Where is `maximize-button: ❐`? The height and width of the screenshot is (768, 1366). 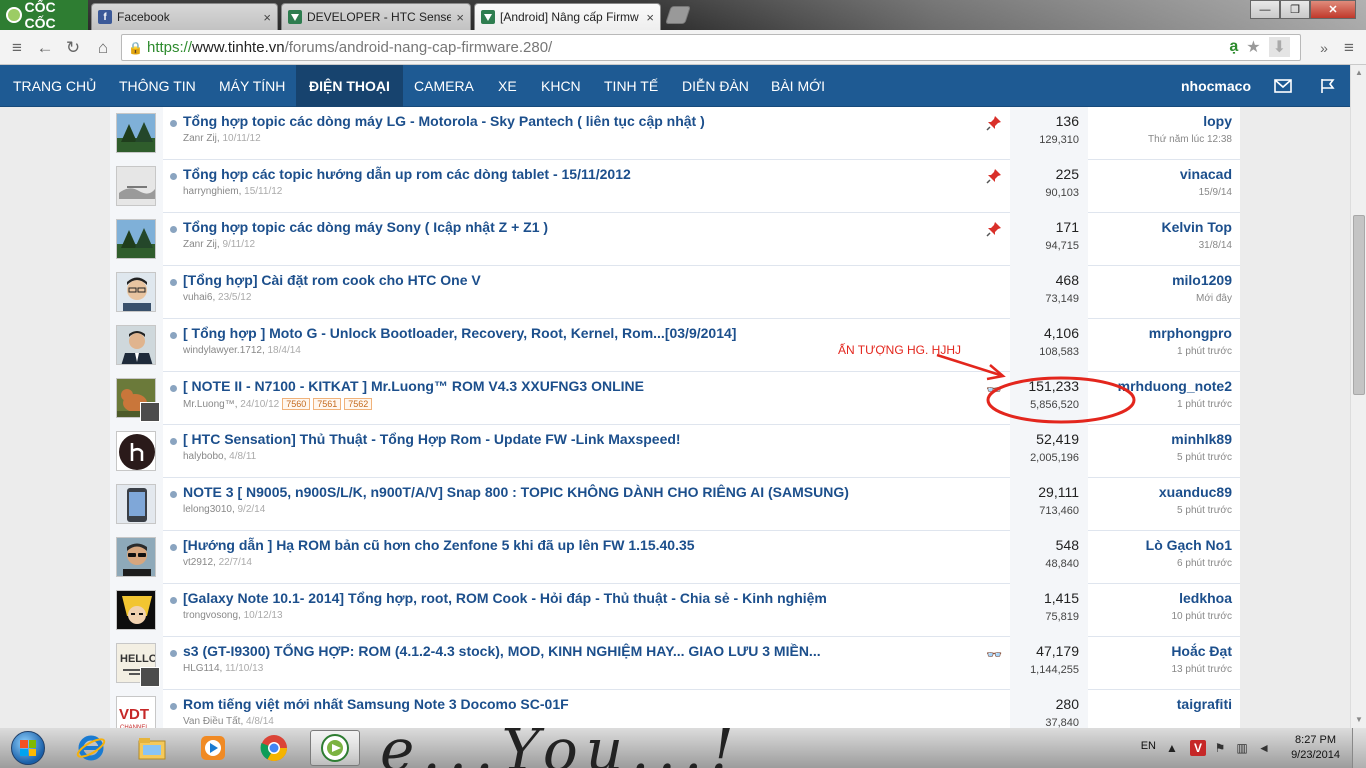
maximize-button: ❐ is located at coordinates (1295, 9).